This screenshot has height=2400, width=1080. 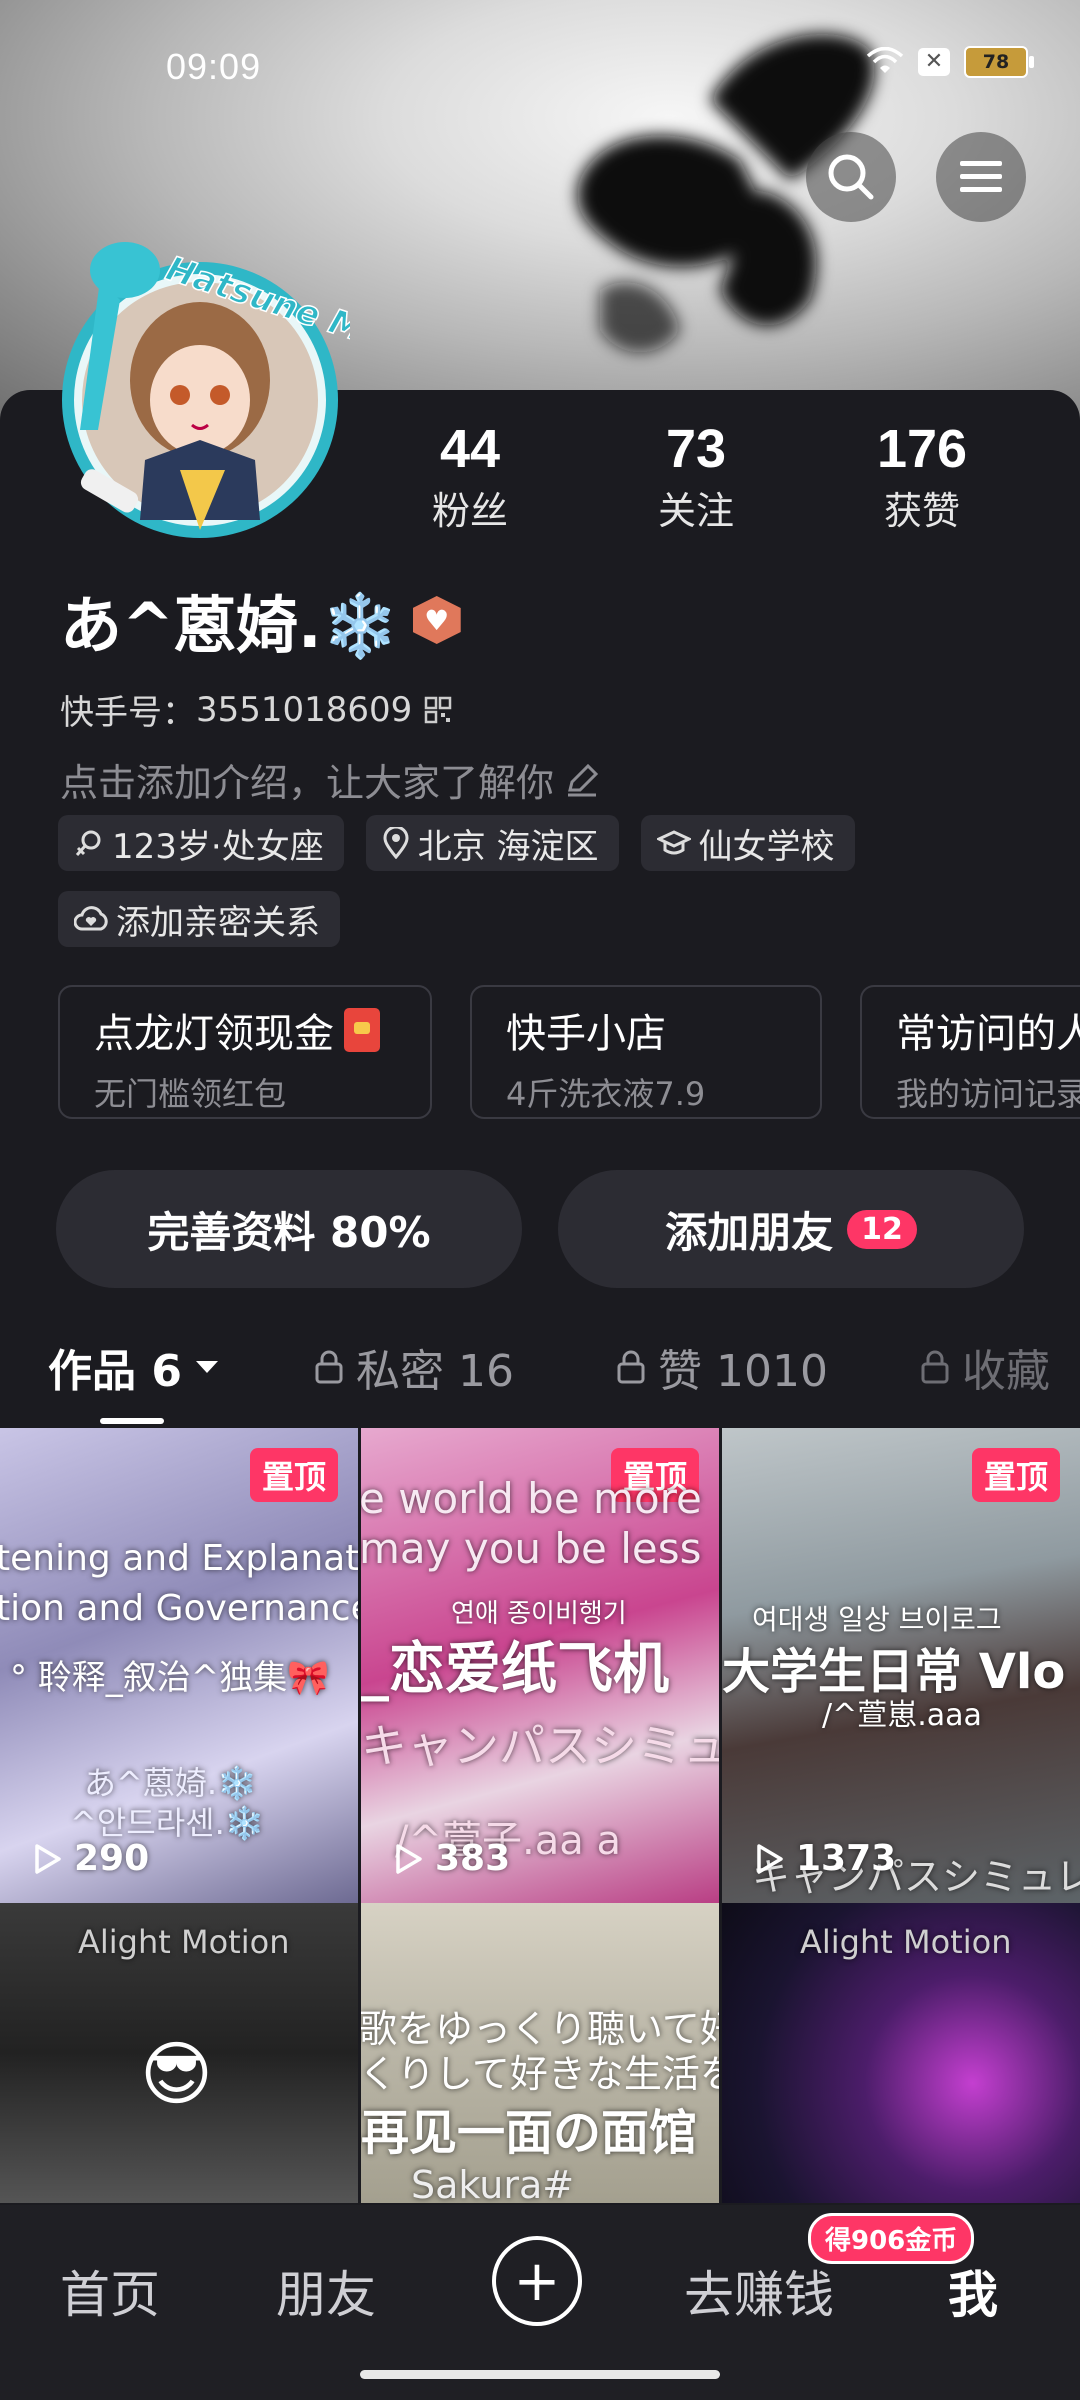 I want to click on video-thumbnail: 歌をゆっくり聴いて好 くりして好きな生活を 再见一面の面馆 Sakura#, so click(x=540, y=2053).